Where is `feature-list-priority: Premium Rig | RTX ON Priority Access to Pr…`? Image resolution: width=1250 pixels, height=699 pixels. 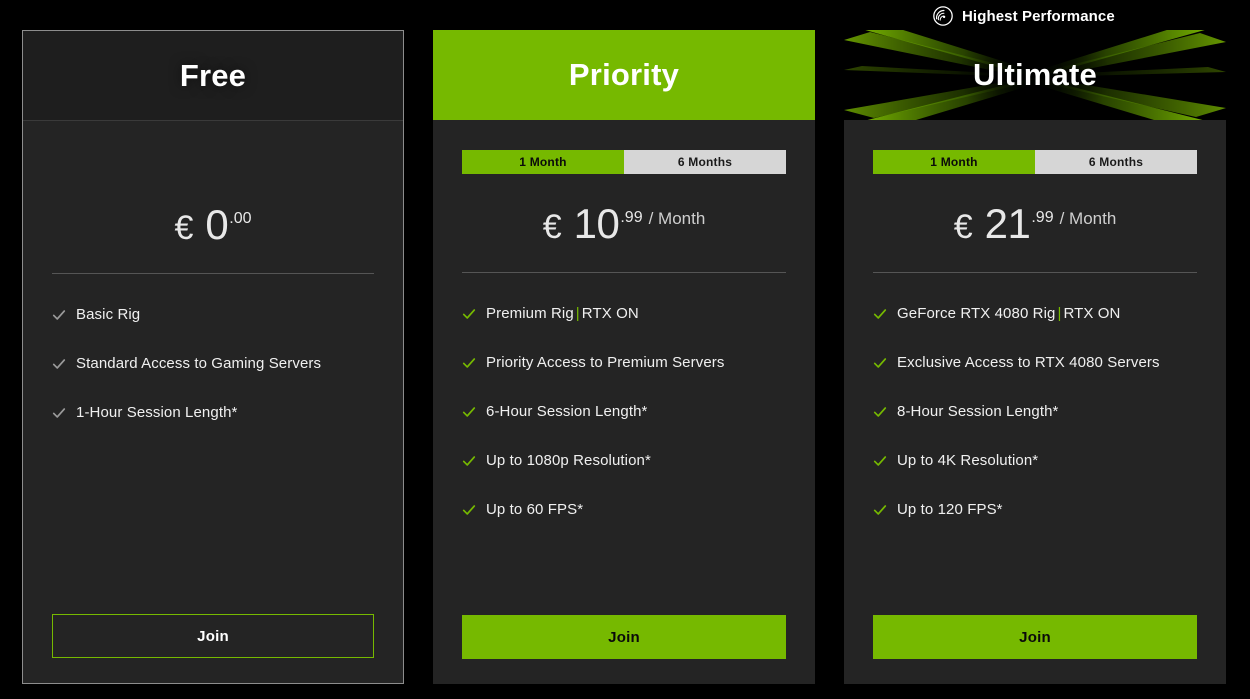 feature-list-priority: Premium Rig | RTX ON Priority Access to Pr… is located at coordinates (624, 460).